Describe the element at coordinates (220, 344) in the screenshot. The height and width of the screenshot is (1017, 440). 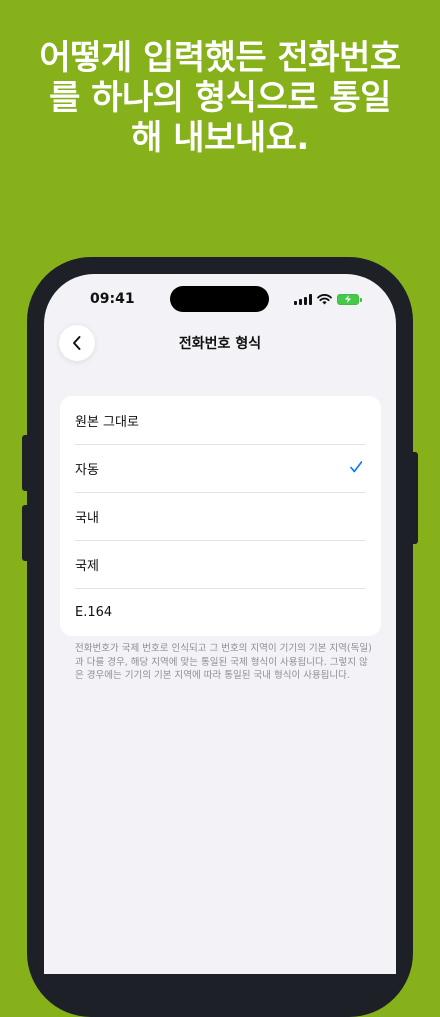
I see `page-title: 전화번호 형식` at that location.